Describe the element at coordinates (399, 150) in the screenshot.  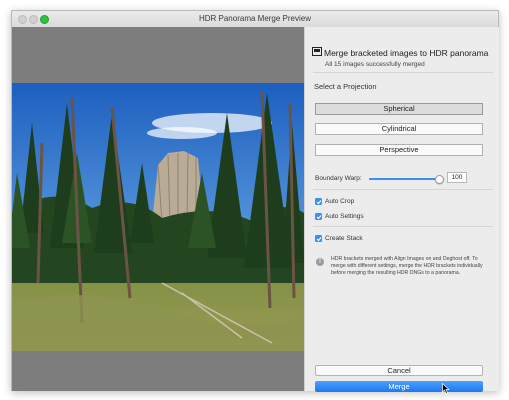
I see `perspective-projection-button: Perspective` at that location.